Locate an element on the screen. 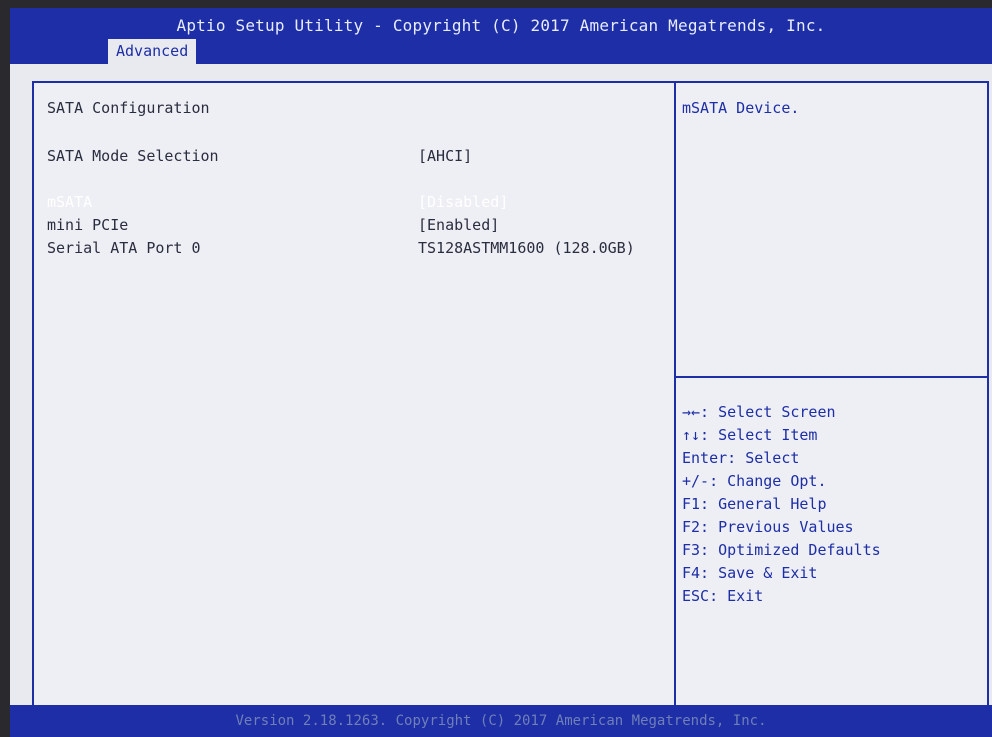 This screenshot has height=737, width=992. serial-ata-port0-label: Serial ATA Port 0 is located at coordinates (124, 248).